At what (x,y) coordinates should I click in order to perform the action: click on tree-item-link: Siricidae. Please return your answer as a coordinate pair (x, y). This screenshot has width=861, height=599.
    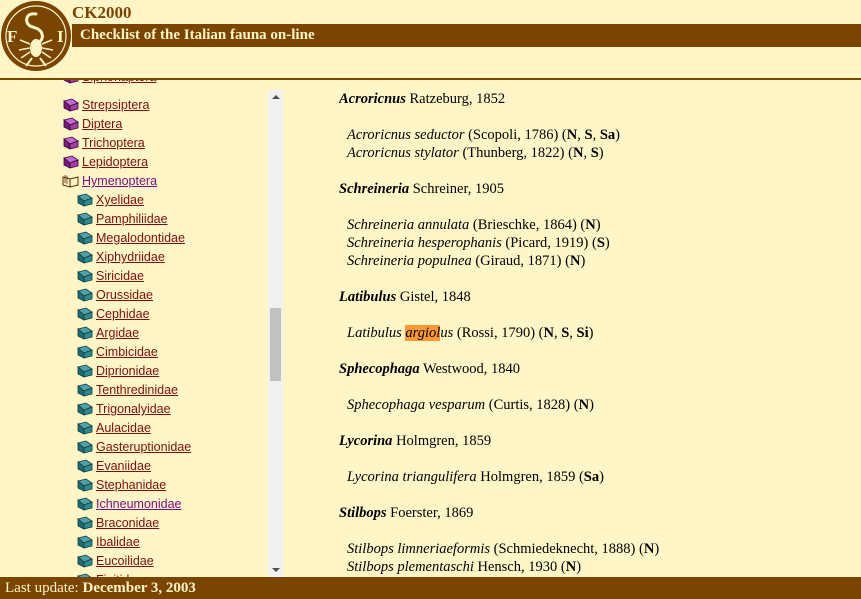
    Looking at the image, I should click on (120, 276).